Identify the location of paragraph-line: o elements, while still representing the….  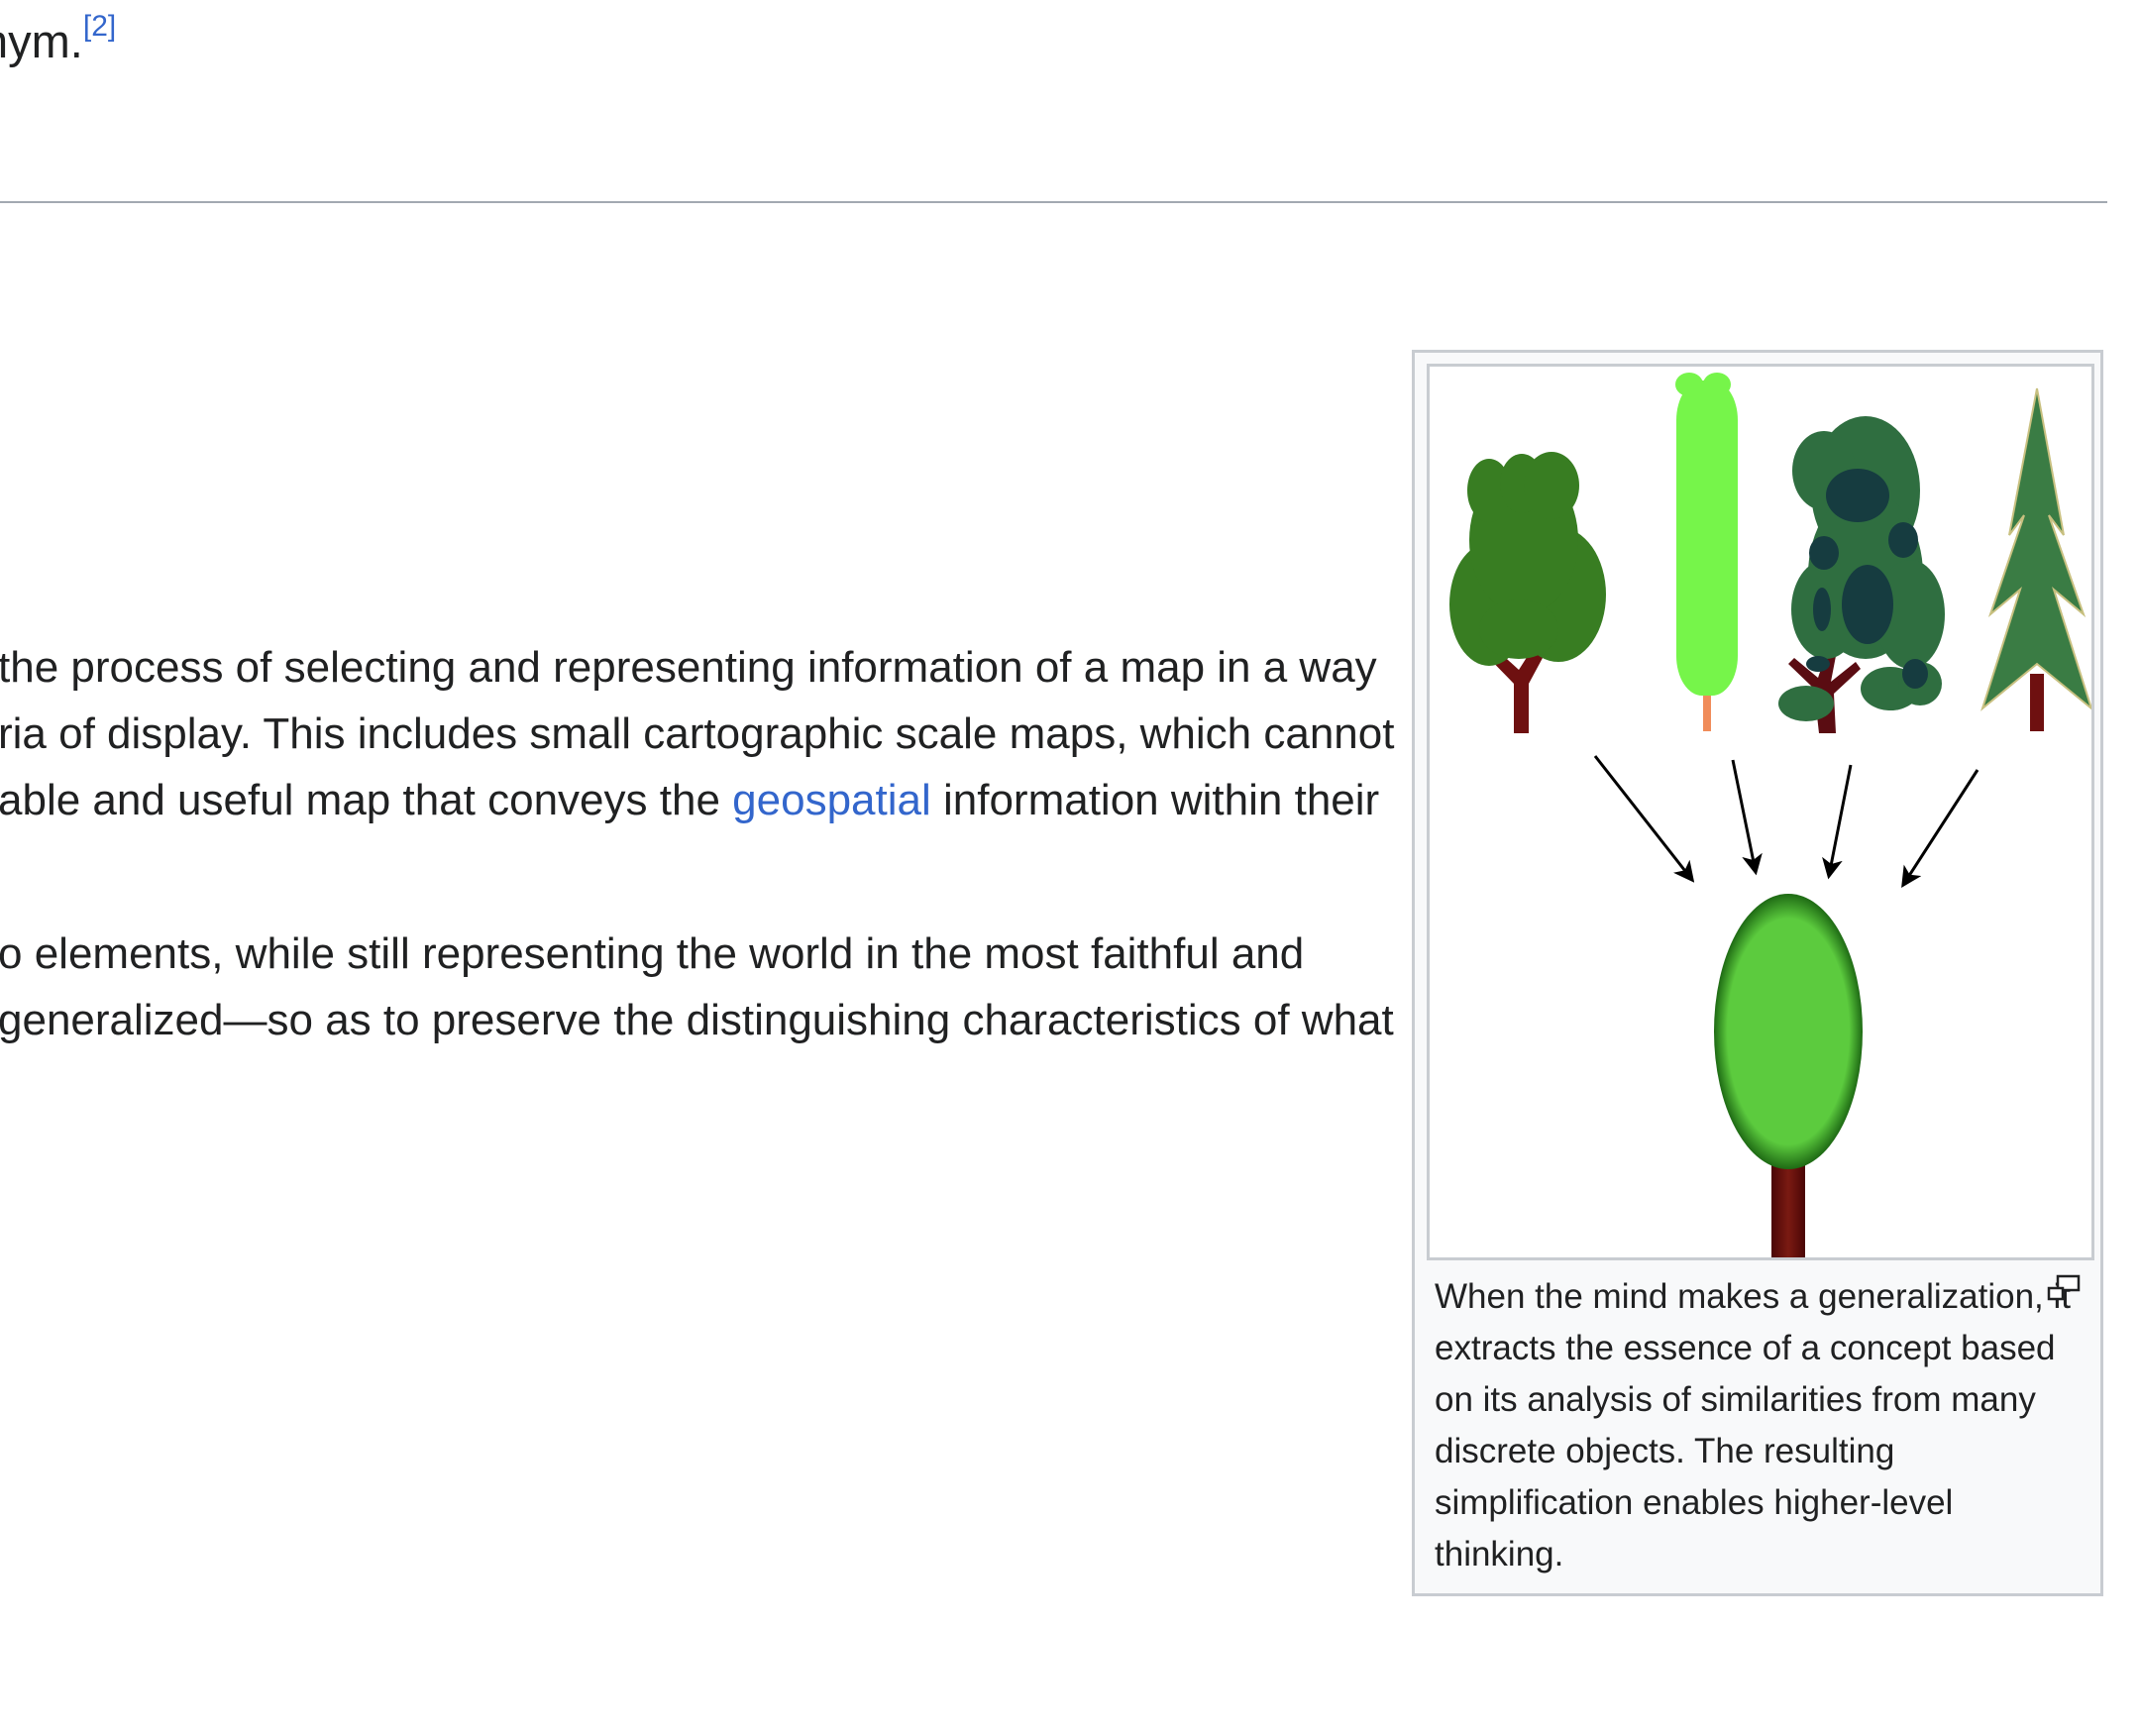
(652, 953).